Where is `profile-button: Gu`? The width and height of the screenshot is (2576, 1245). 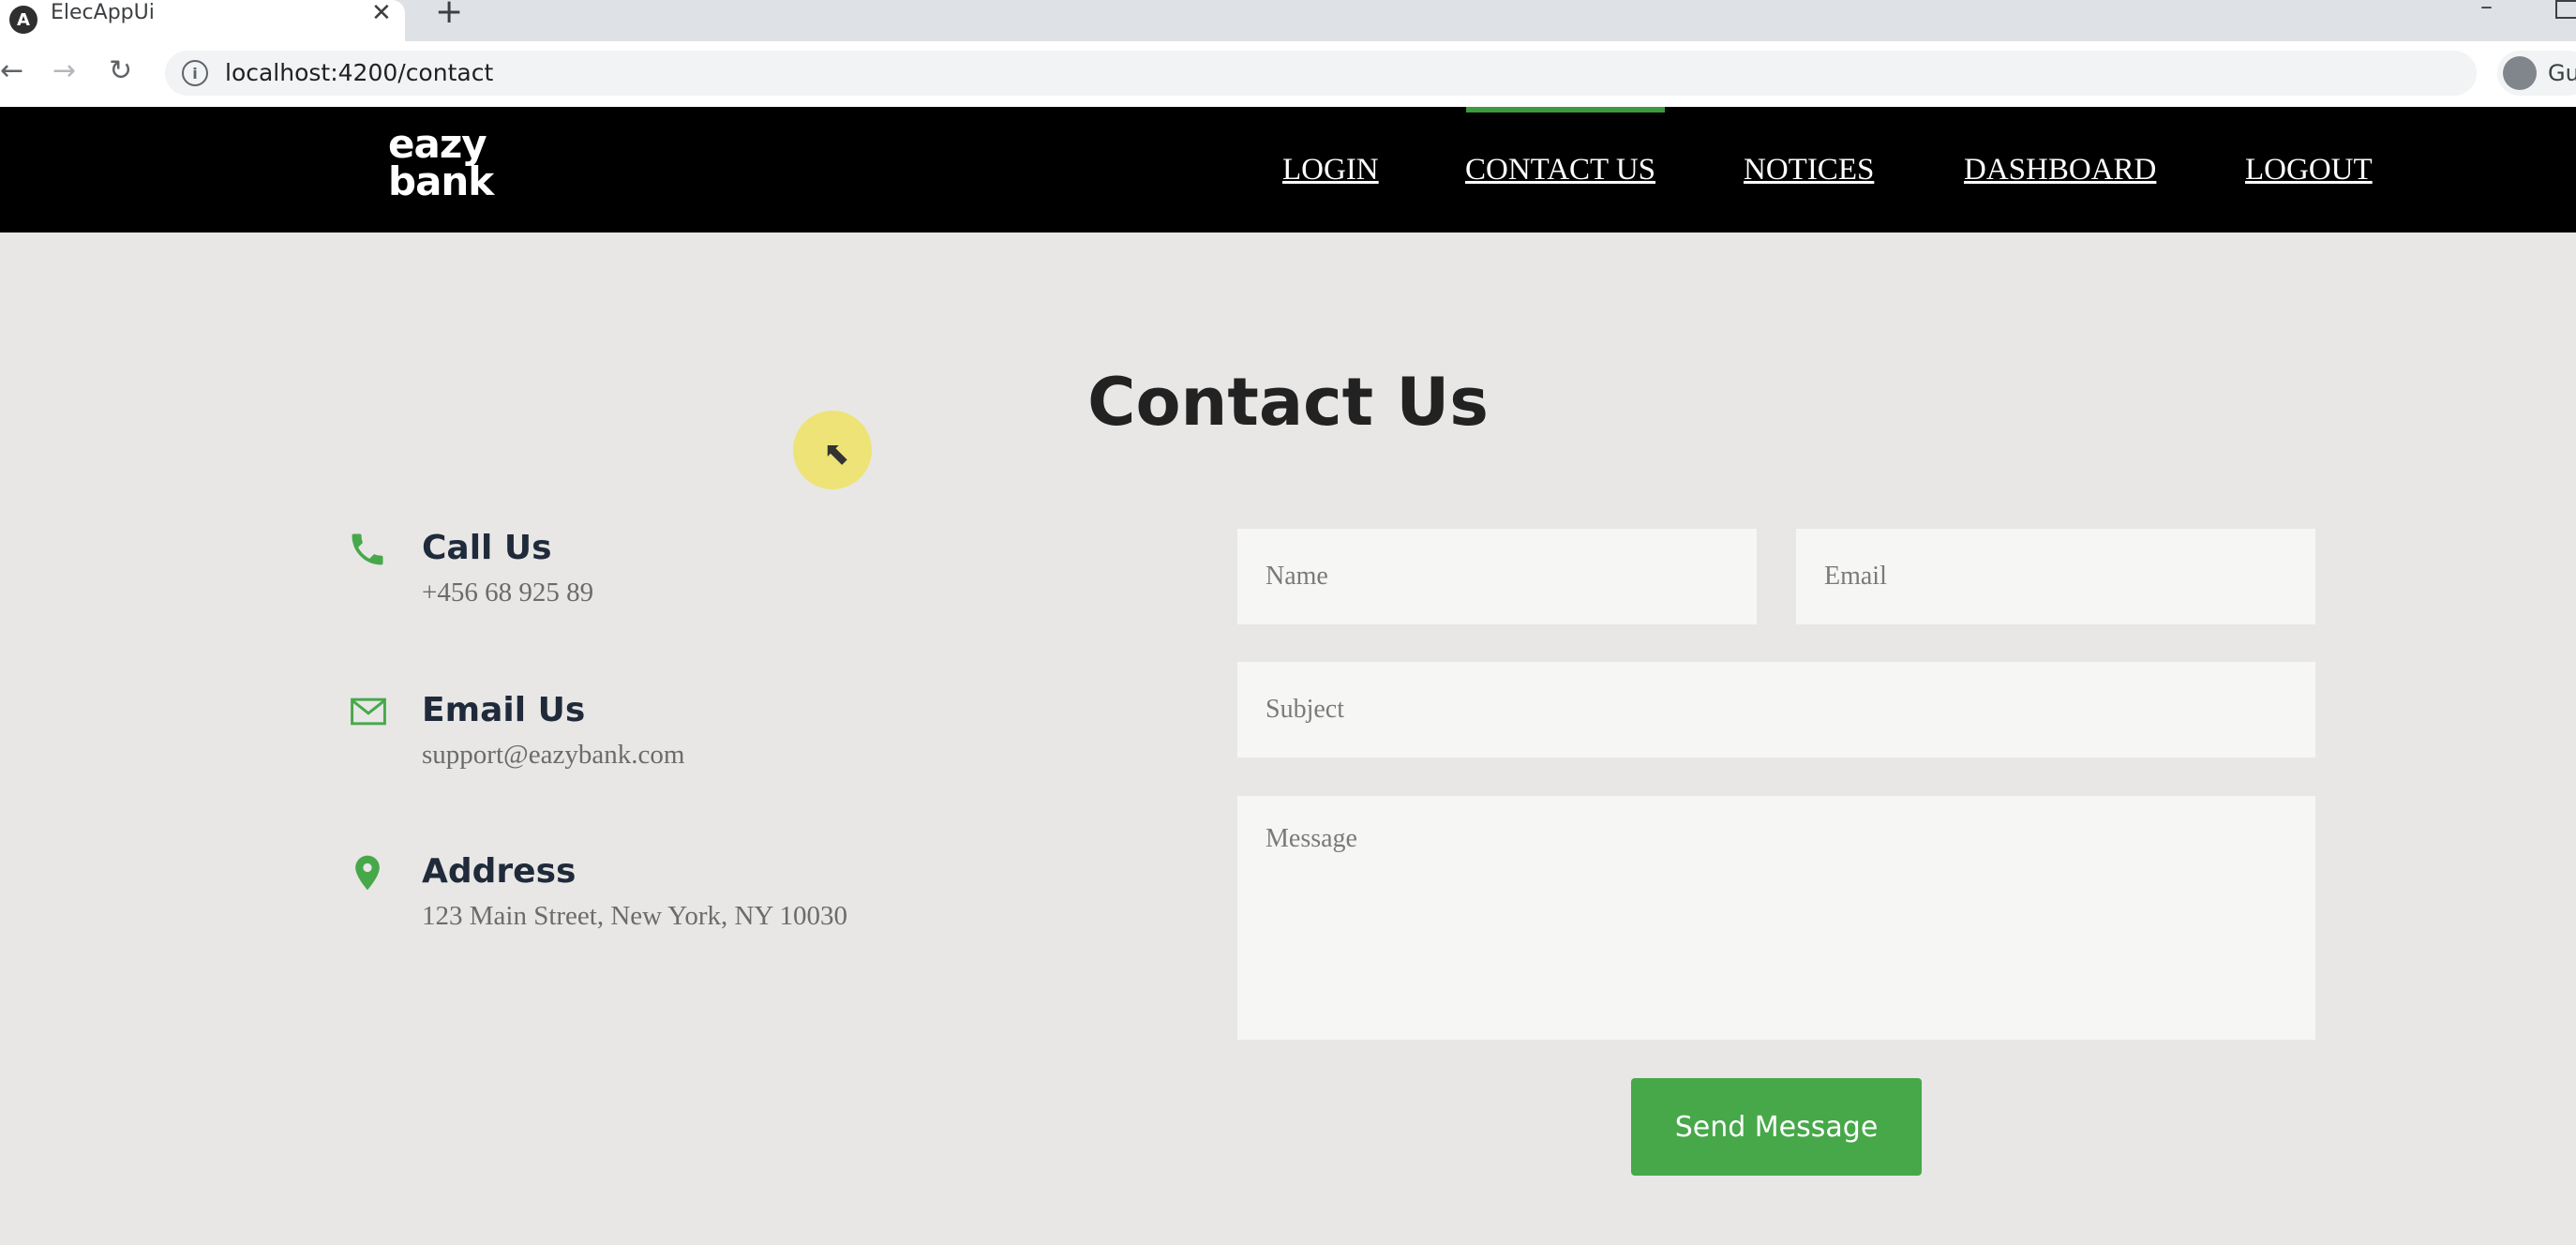
profile-button: Gu is located at coordinates (2536, 73).